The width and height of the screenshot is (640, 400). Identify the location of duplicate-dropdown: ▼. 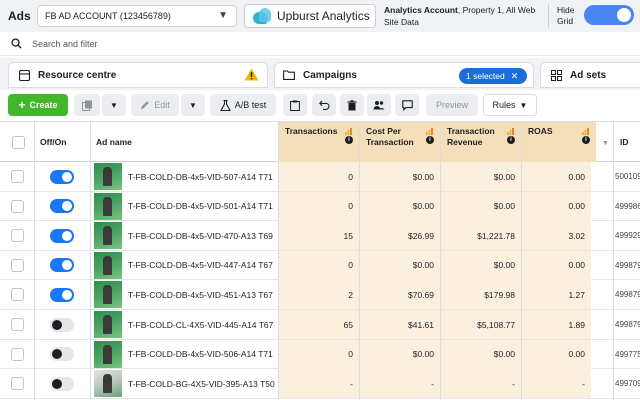
(114, 105).